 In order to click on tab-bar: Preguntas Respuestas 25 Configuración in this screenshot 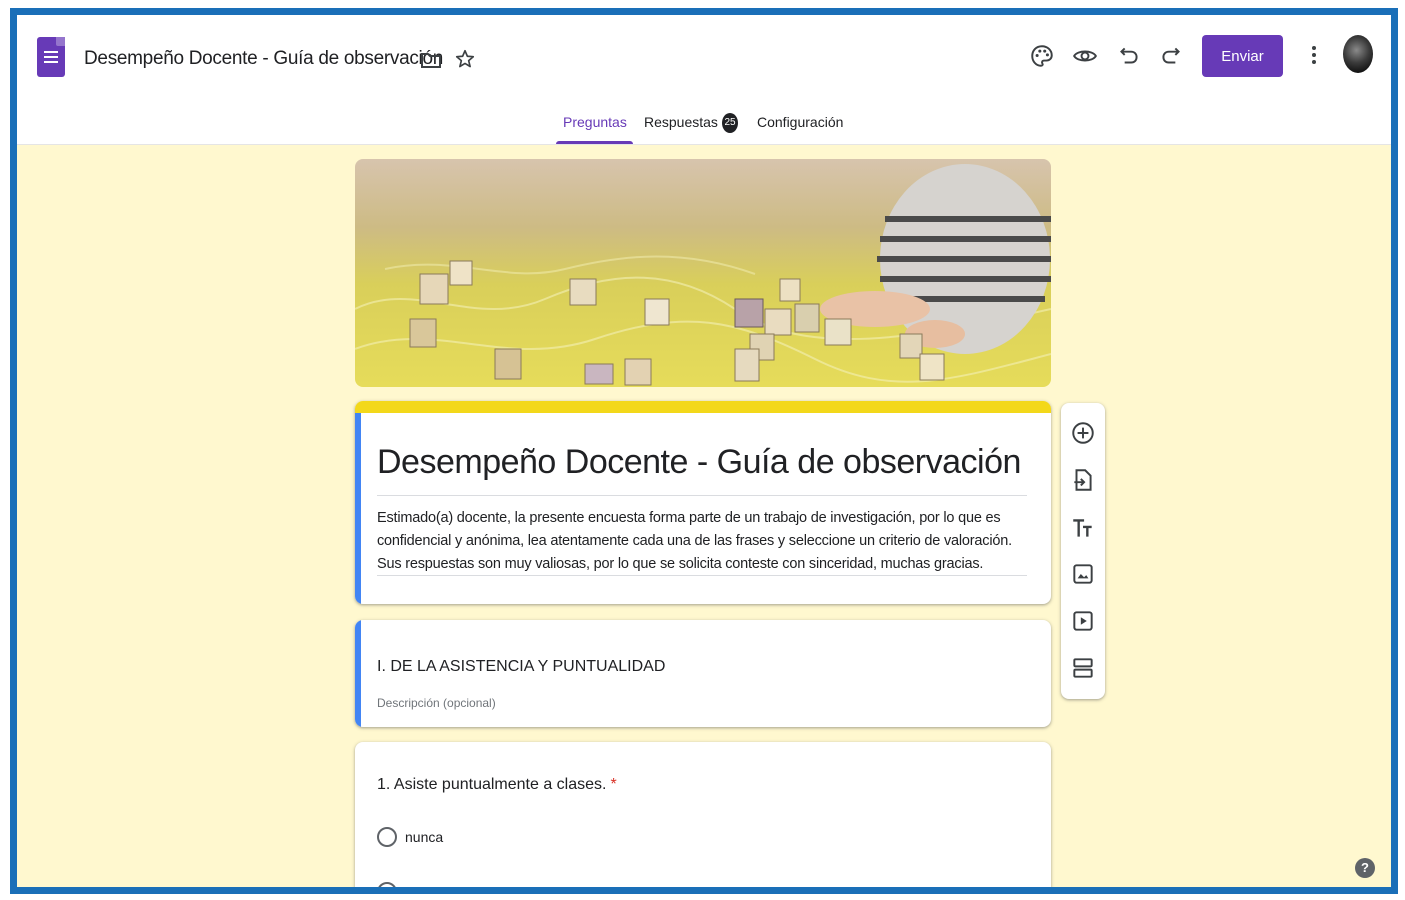, I will do `click(704, 128)`.